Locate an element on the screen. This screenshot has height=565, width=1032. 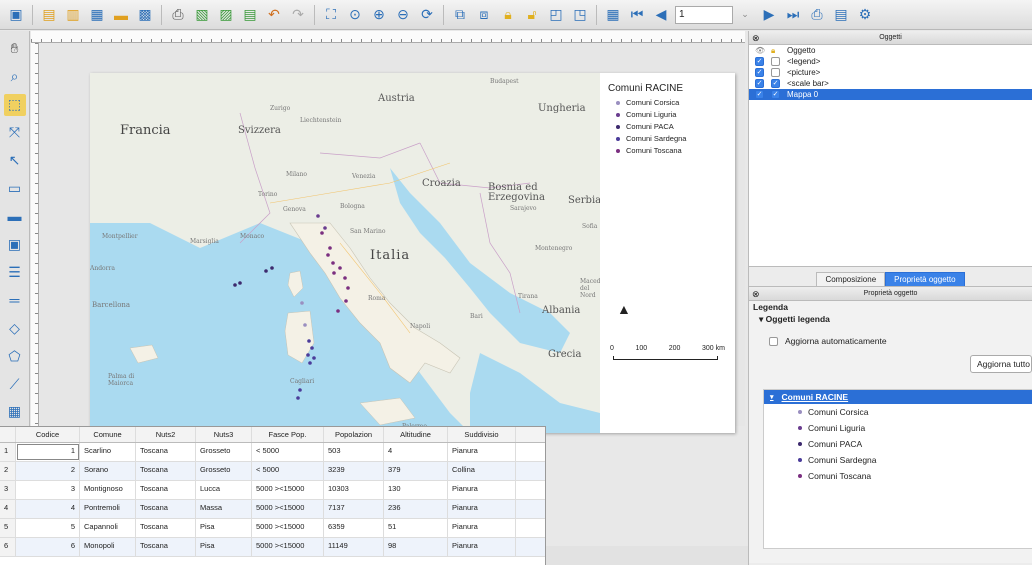
object-row: ✓ ✓ <scale bar> is located at coordinates (890, 83).